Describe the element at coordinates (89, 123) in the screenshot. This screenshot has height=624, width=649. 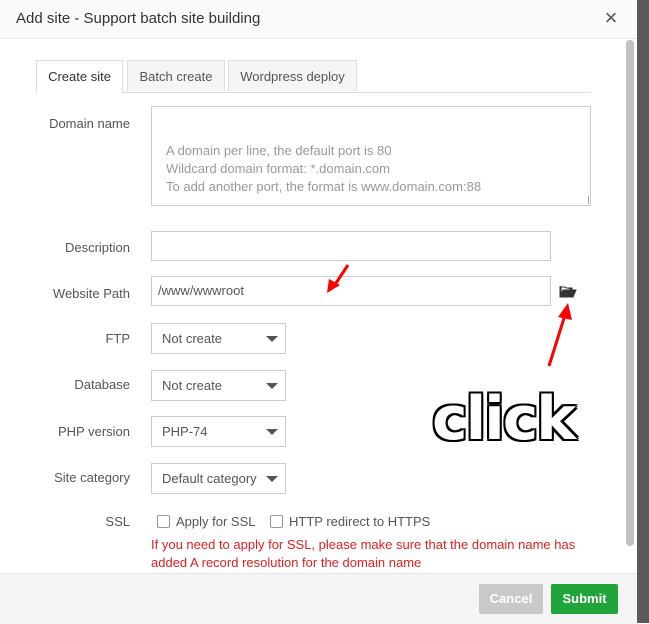
I see `domain-label: Domain name` at that location.